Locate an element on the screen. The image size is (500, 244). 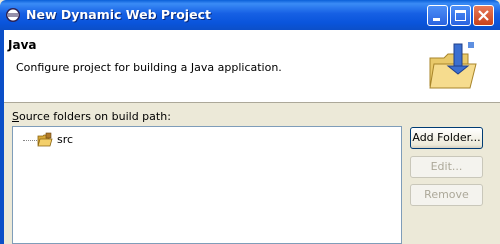
window-title: New Dynamic Web Project is located at coordinates (118, 14).